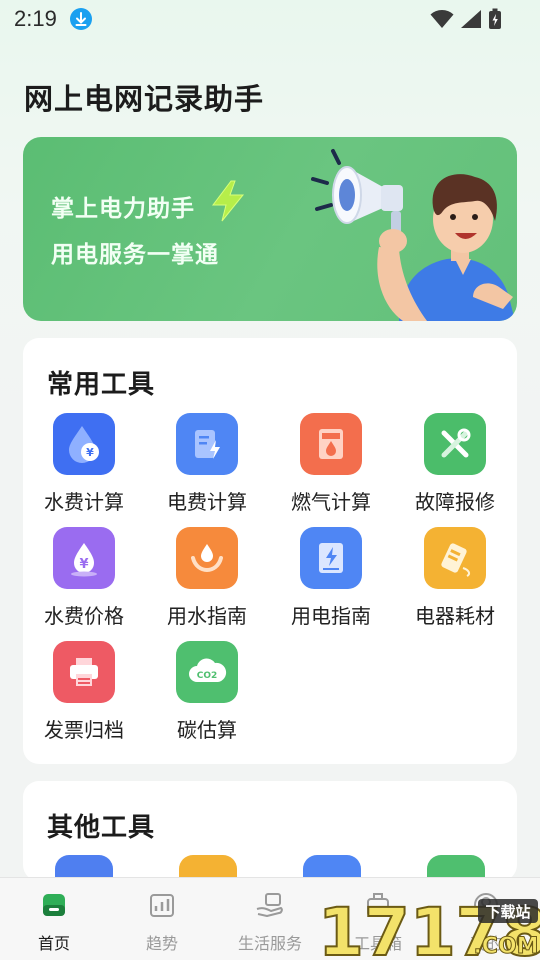 This screenshot has height=960, width=540. Describe the element at coordinates (455, 444) in the screenshot. I see `repair-tools-icon` at that location.